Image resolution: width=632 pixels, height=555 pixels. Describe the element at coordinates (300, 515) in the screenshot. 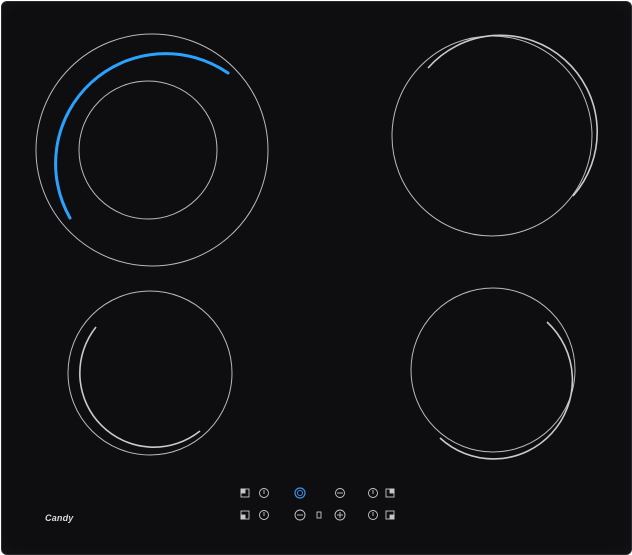

I see `minus-icon` at that location.